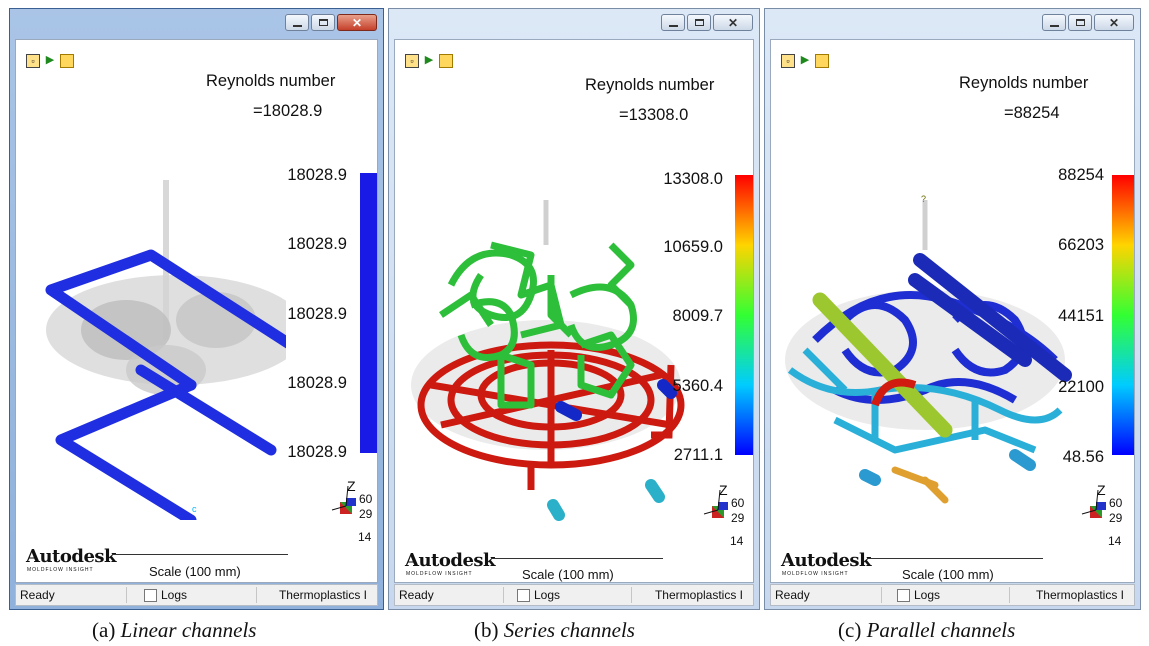 Image resolution: width=1149 pixels, height=646 pixels. I want to click on result-value: =88254, so click(1032, 113).